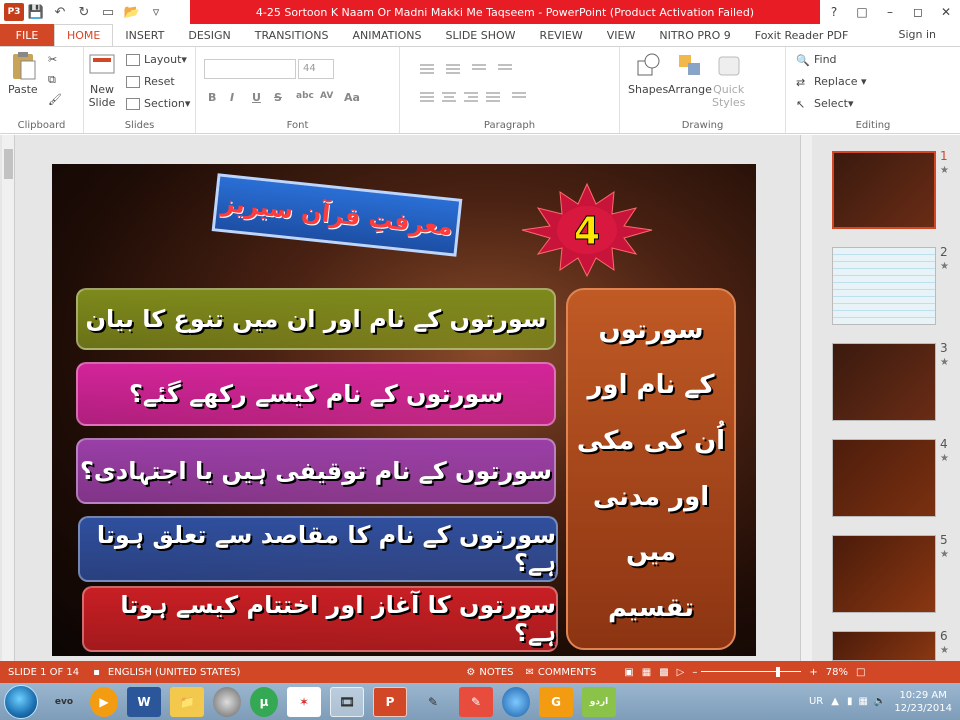  What do you see at coordinates (52, 80) in the screenshot?
I see `copy-icon: ⧉` at bounding box center [52, 80].